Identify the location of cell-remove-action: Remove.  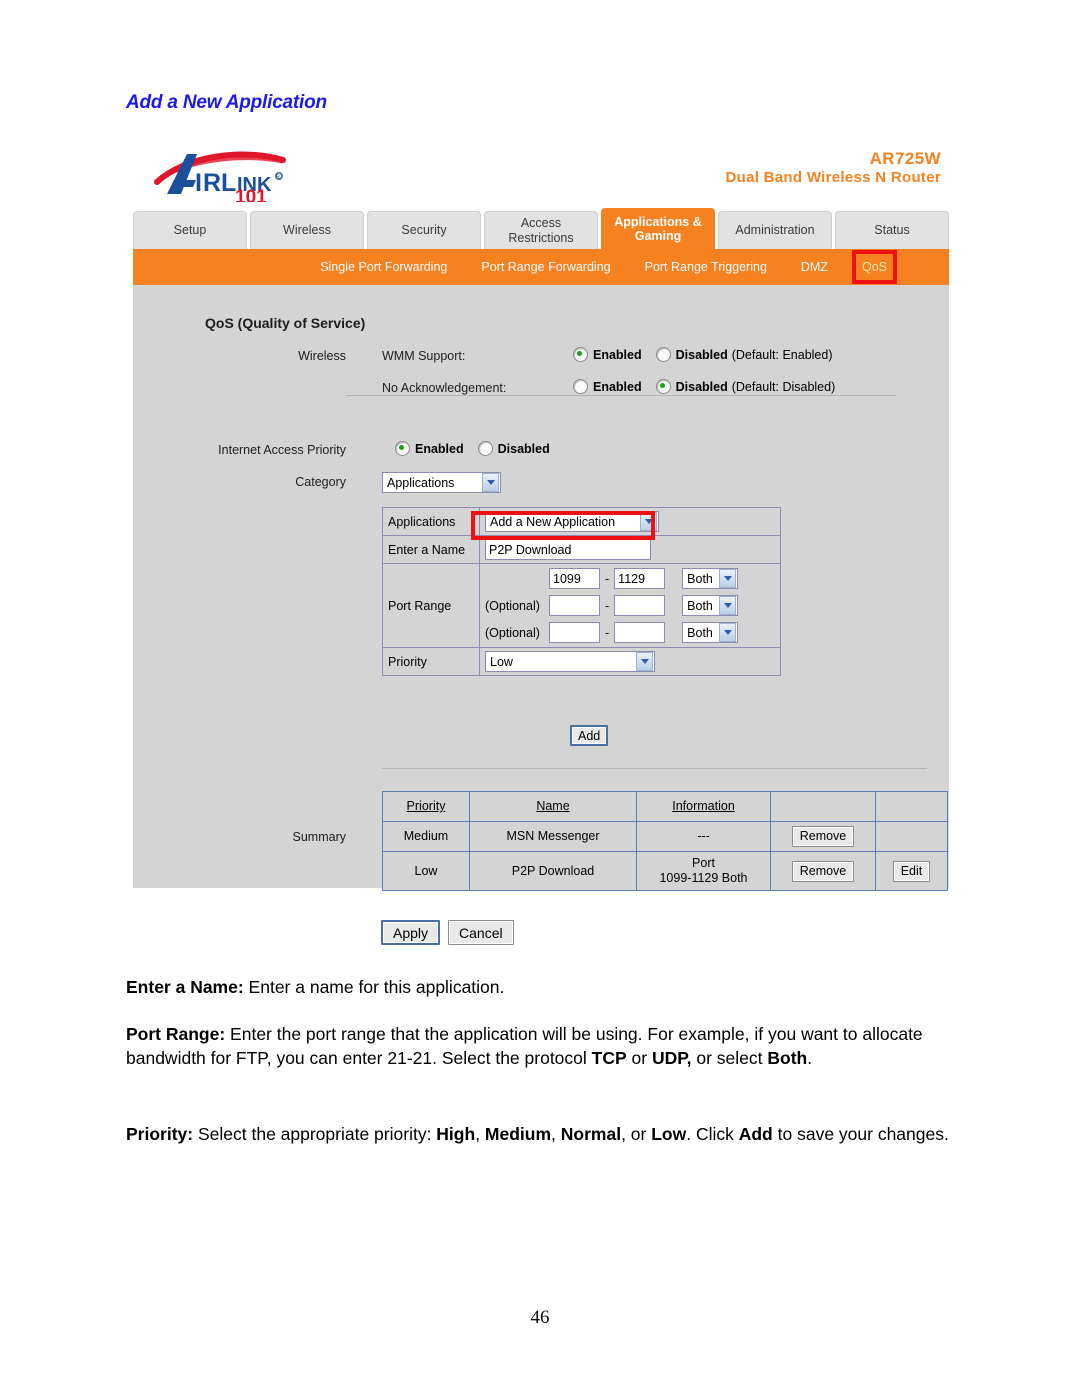
(823, 871).